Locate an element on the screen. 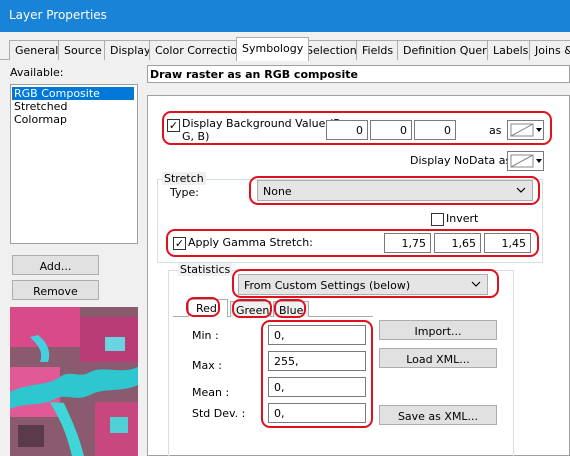 This screenshot has height=456, width=570. invert-label: Invert is located at coordinates (462, 218).